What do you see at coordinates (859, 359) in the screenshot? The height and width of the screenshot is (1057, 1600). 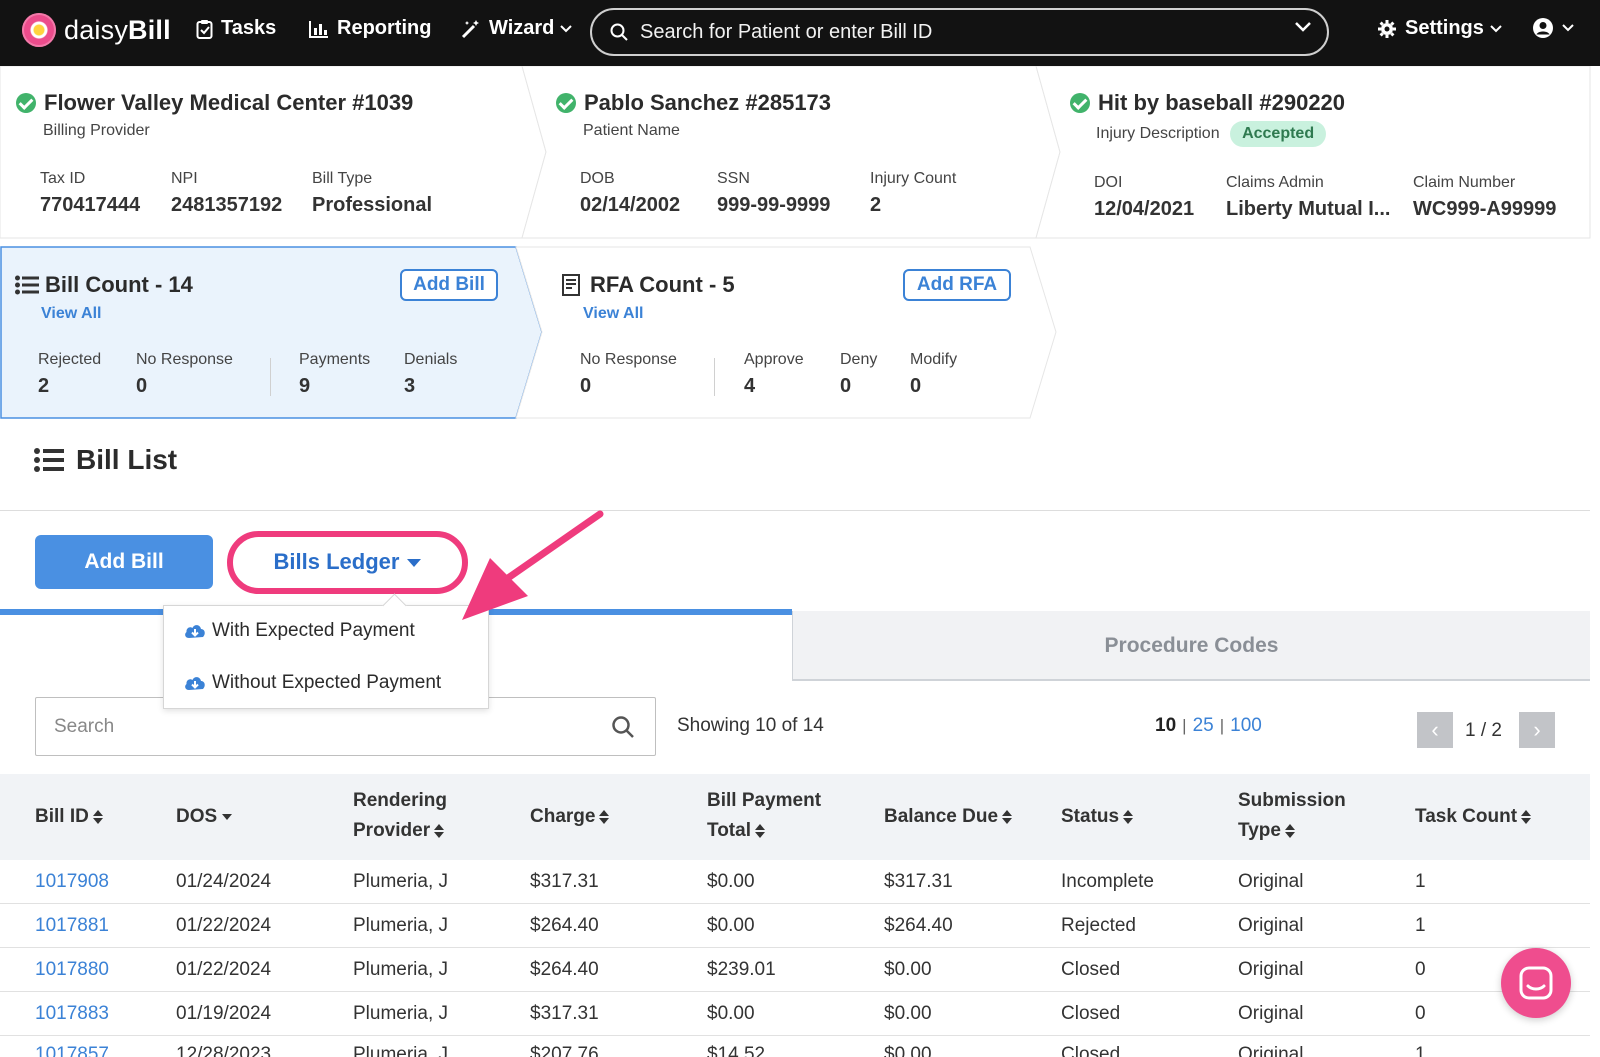 I see `deny-label: Deny` at bounding box center [859, 359].